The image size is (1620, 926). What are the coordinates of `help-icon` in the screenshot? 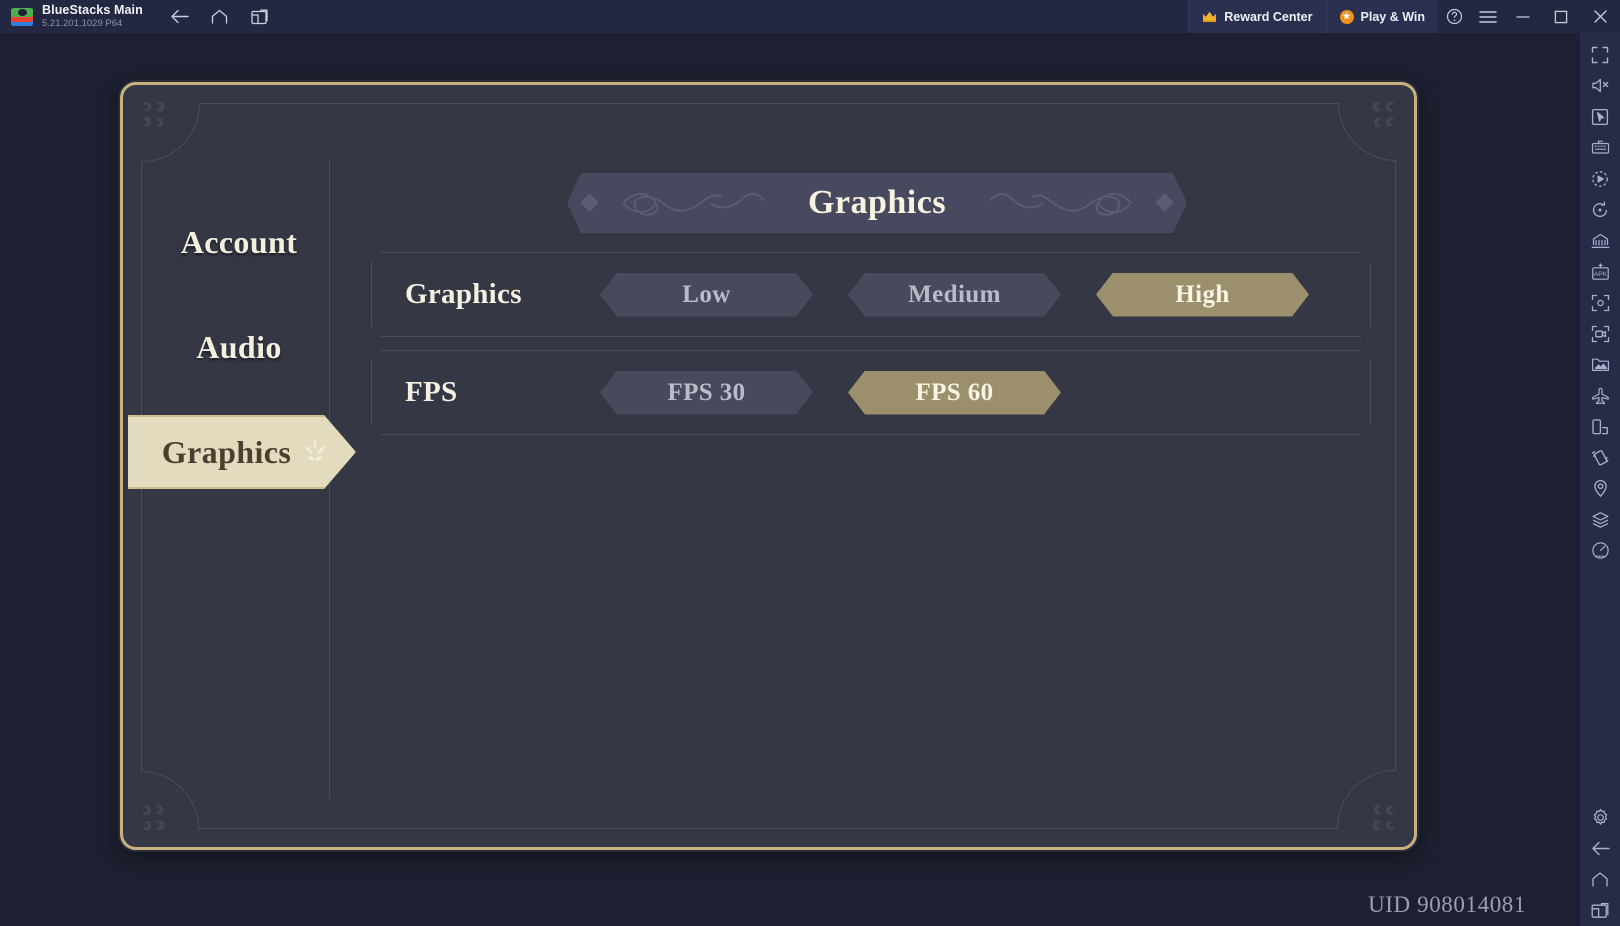 It's located at (1454, 16).